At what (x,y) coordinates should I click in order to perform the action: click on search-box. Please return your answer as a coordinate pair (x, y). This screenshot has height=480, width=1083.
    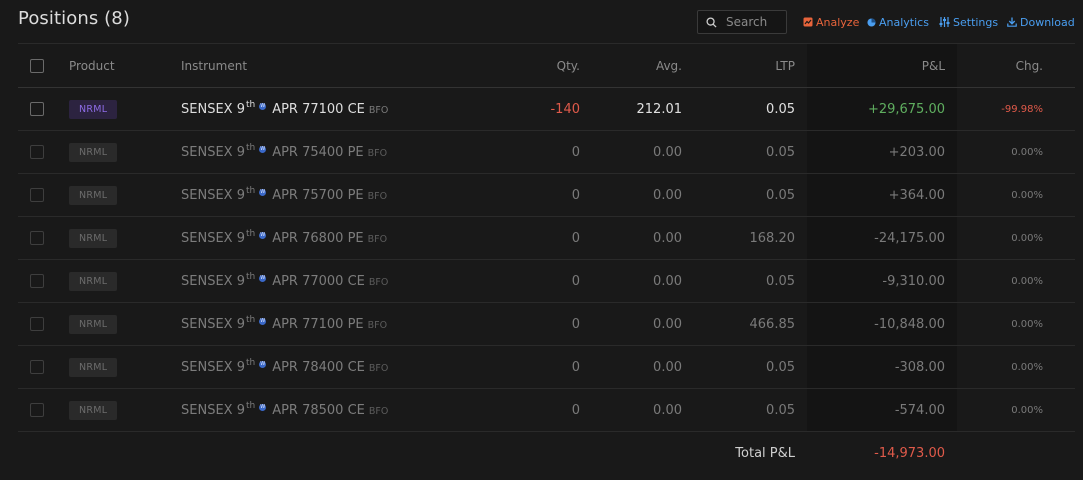
    Looking at the image, I should click on (742, 22).